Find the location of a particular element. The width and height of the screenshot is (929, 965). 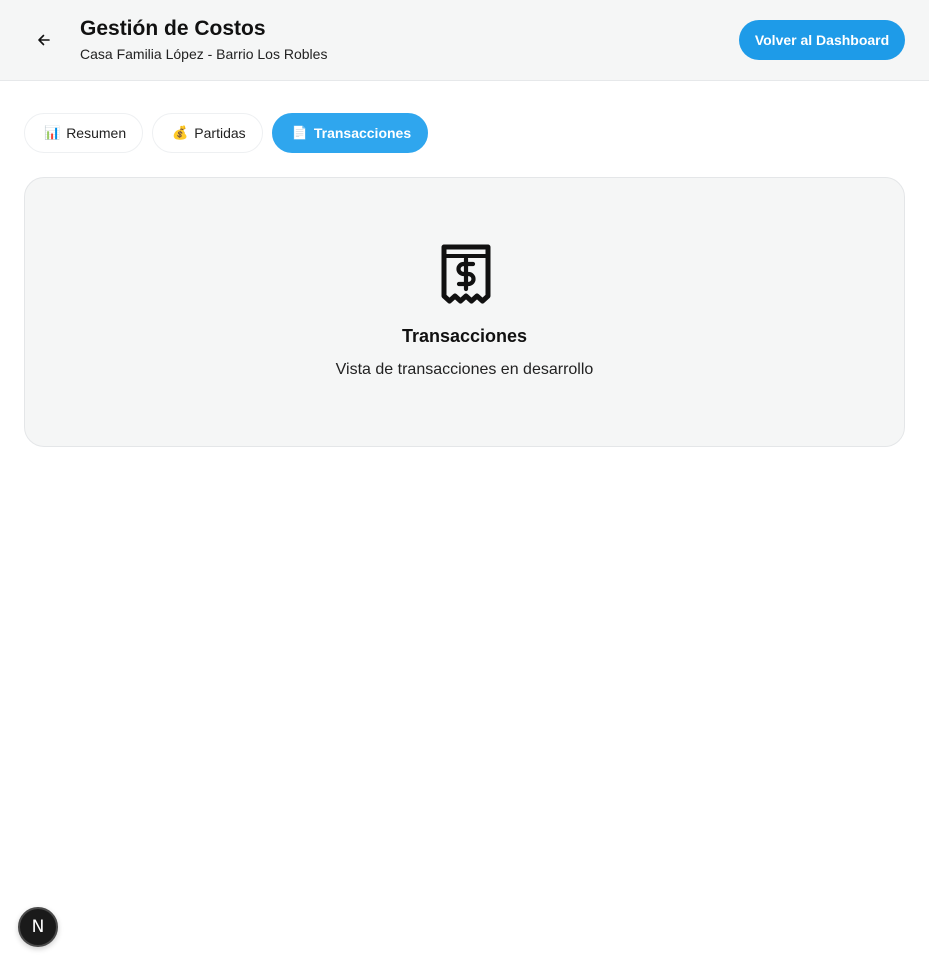

tab-partidas: 💰 Partidas is located at coordinates (207, 133).